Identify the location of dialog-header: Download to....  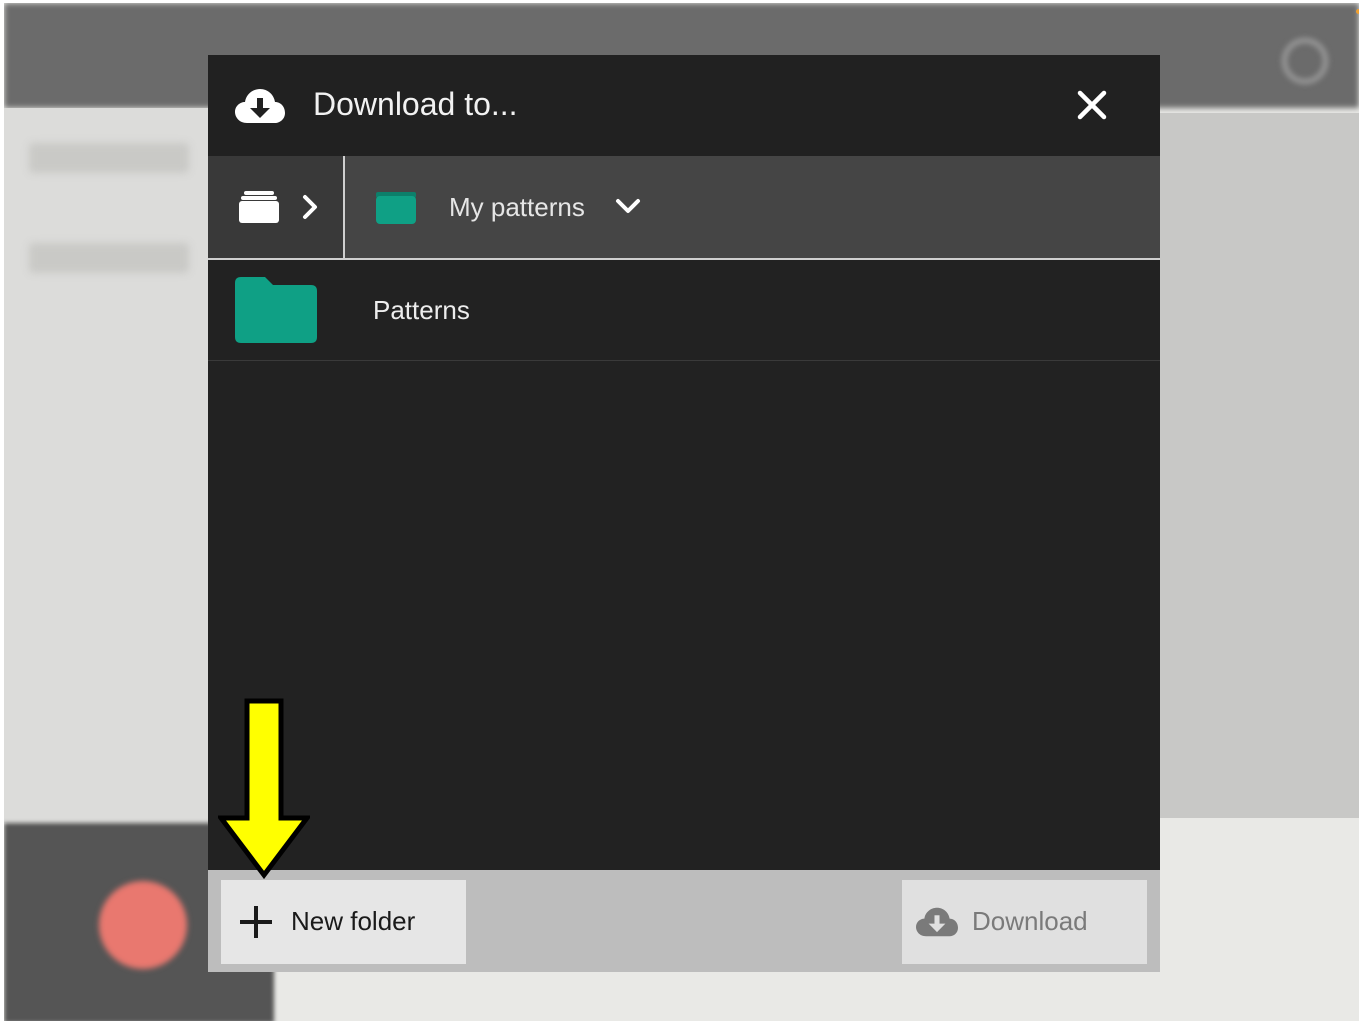
(684, 105).